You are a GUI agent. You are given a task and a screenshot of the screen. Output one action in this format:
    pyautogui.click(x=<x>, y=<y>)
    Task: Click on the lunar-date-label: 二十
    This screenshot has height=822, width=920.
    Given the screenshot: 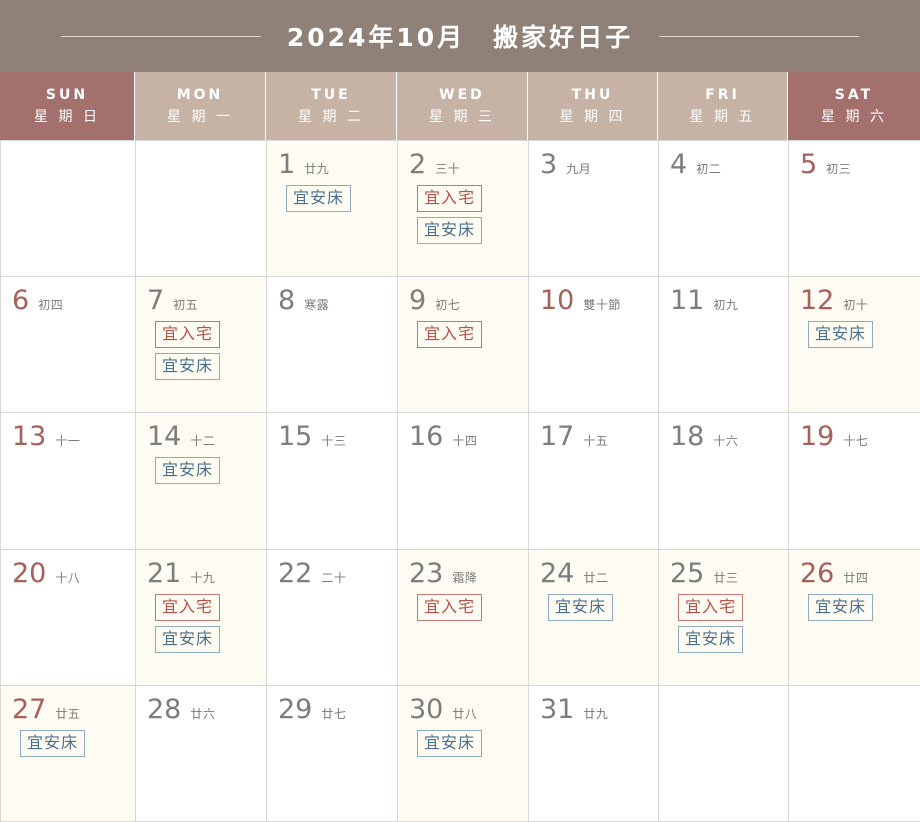 What is the action you would take?
    pyautogui.click(x=334, y=577)
    